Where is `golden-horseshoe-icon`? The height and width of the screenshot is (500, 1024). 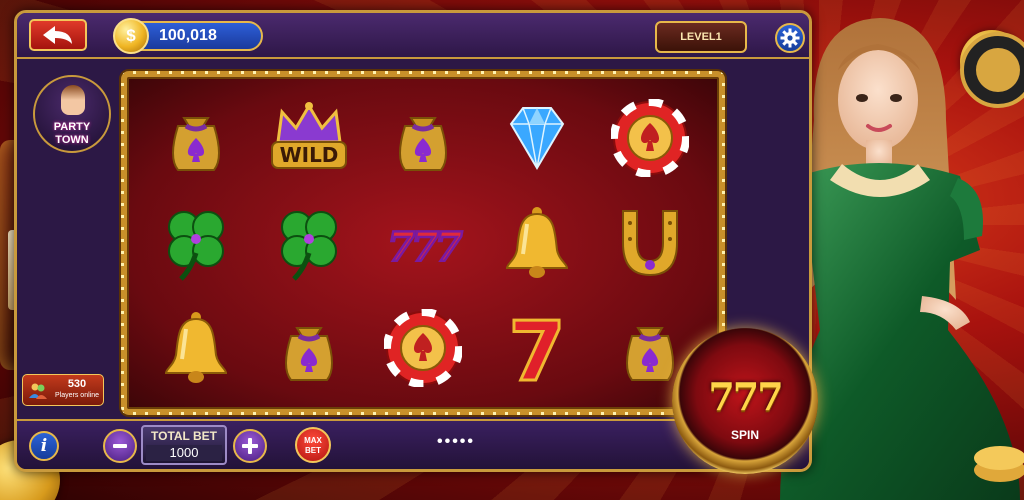
golden-horseshoe-icon is located at coordinates (650, 242).